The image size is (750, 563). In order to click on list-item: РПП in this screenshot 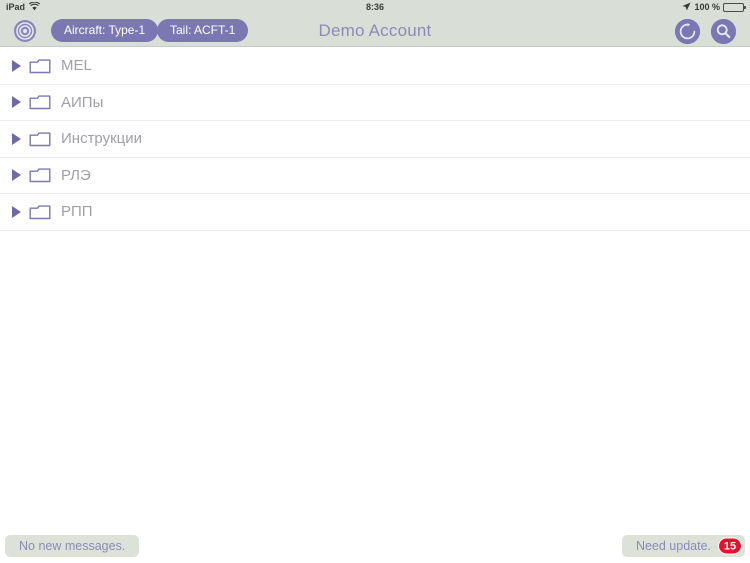, I will do `click(375, 212)`.